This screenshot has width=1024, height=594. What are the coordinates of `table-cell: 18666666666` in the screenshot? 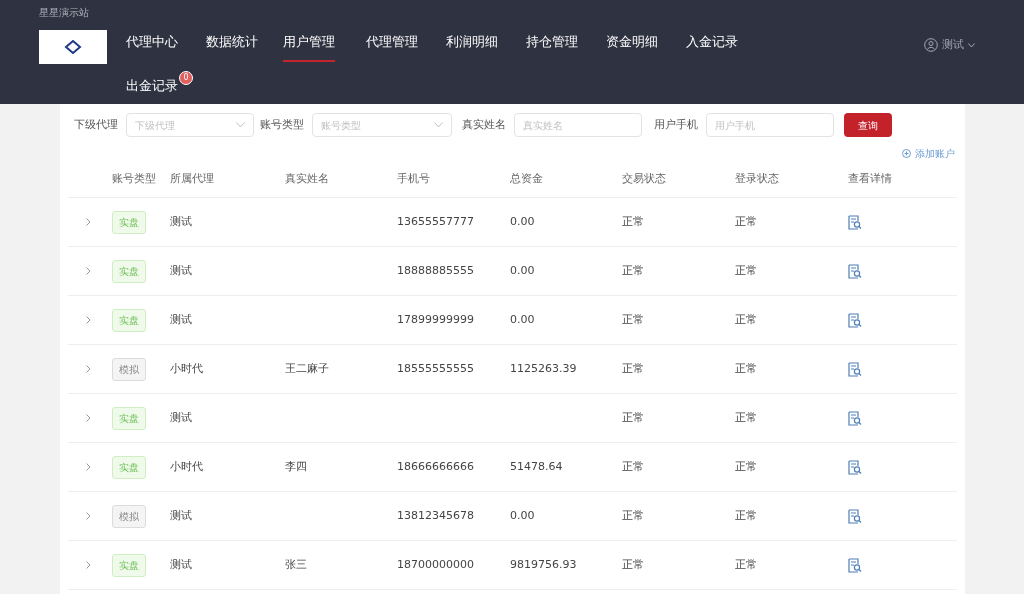 It's located at (435, 466).